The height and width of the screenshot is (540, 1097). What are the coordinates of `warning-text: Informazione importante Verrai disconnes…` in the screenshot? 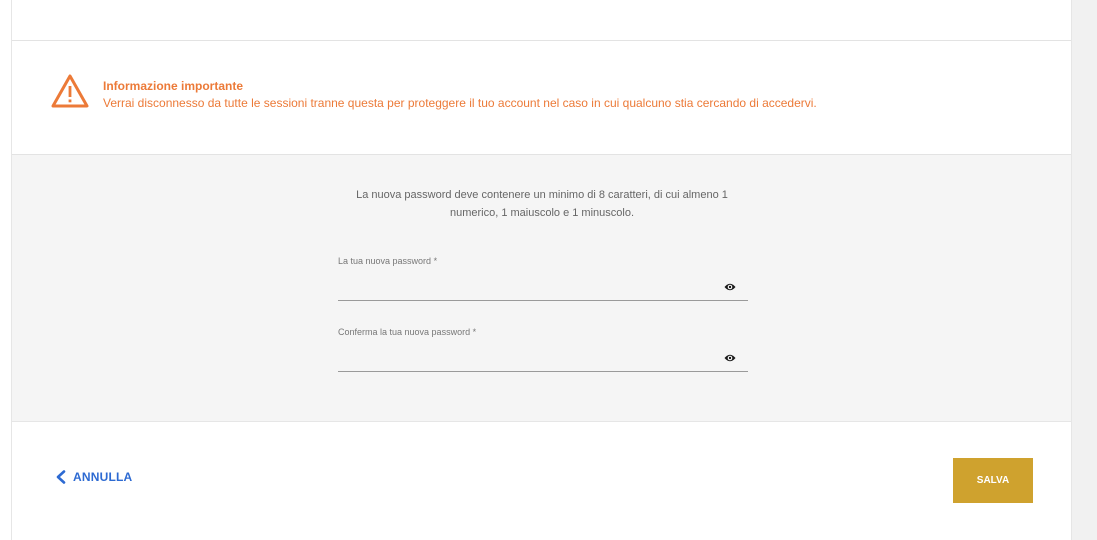 It's located at (460, 95).